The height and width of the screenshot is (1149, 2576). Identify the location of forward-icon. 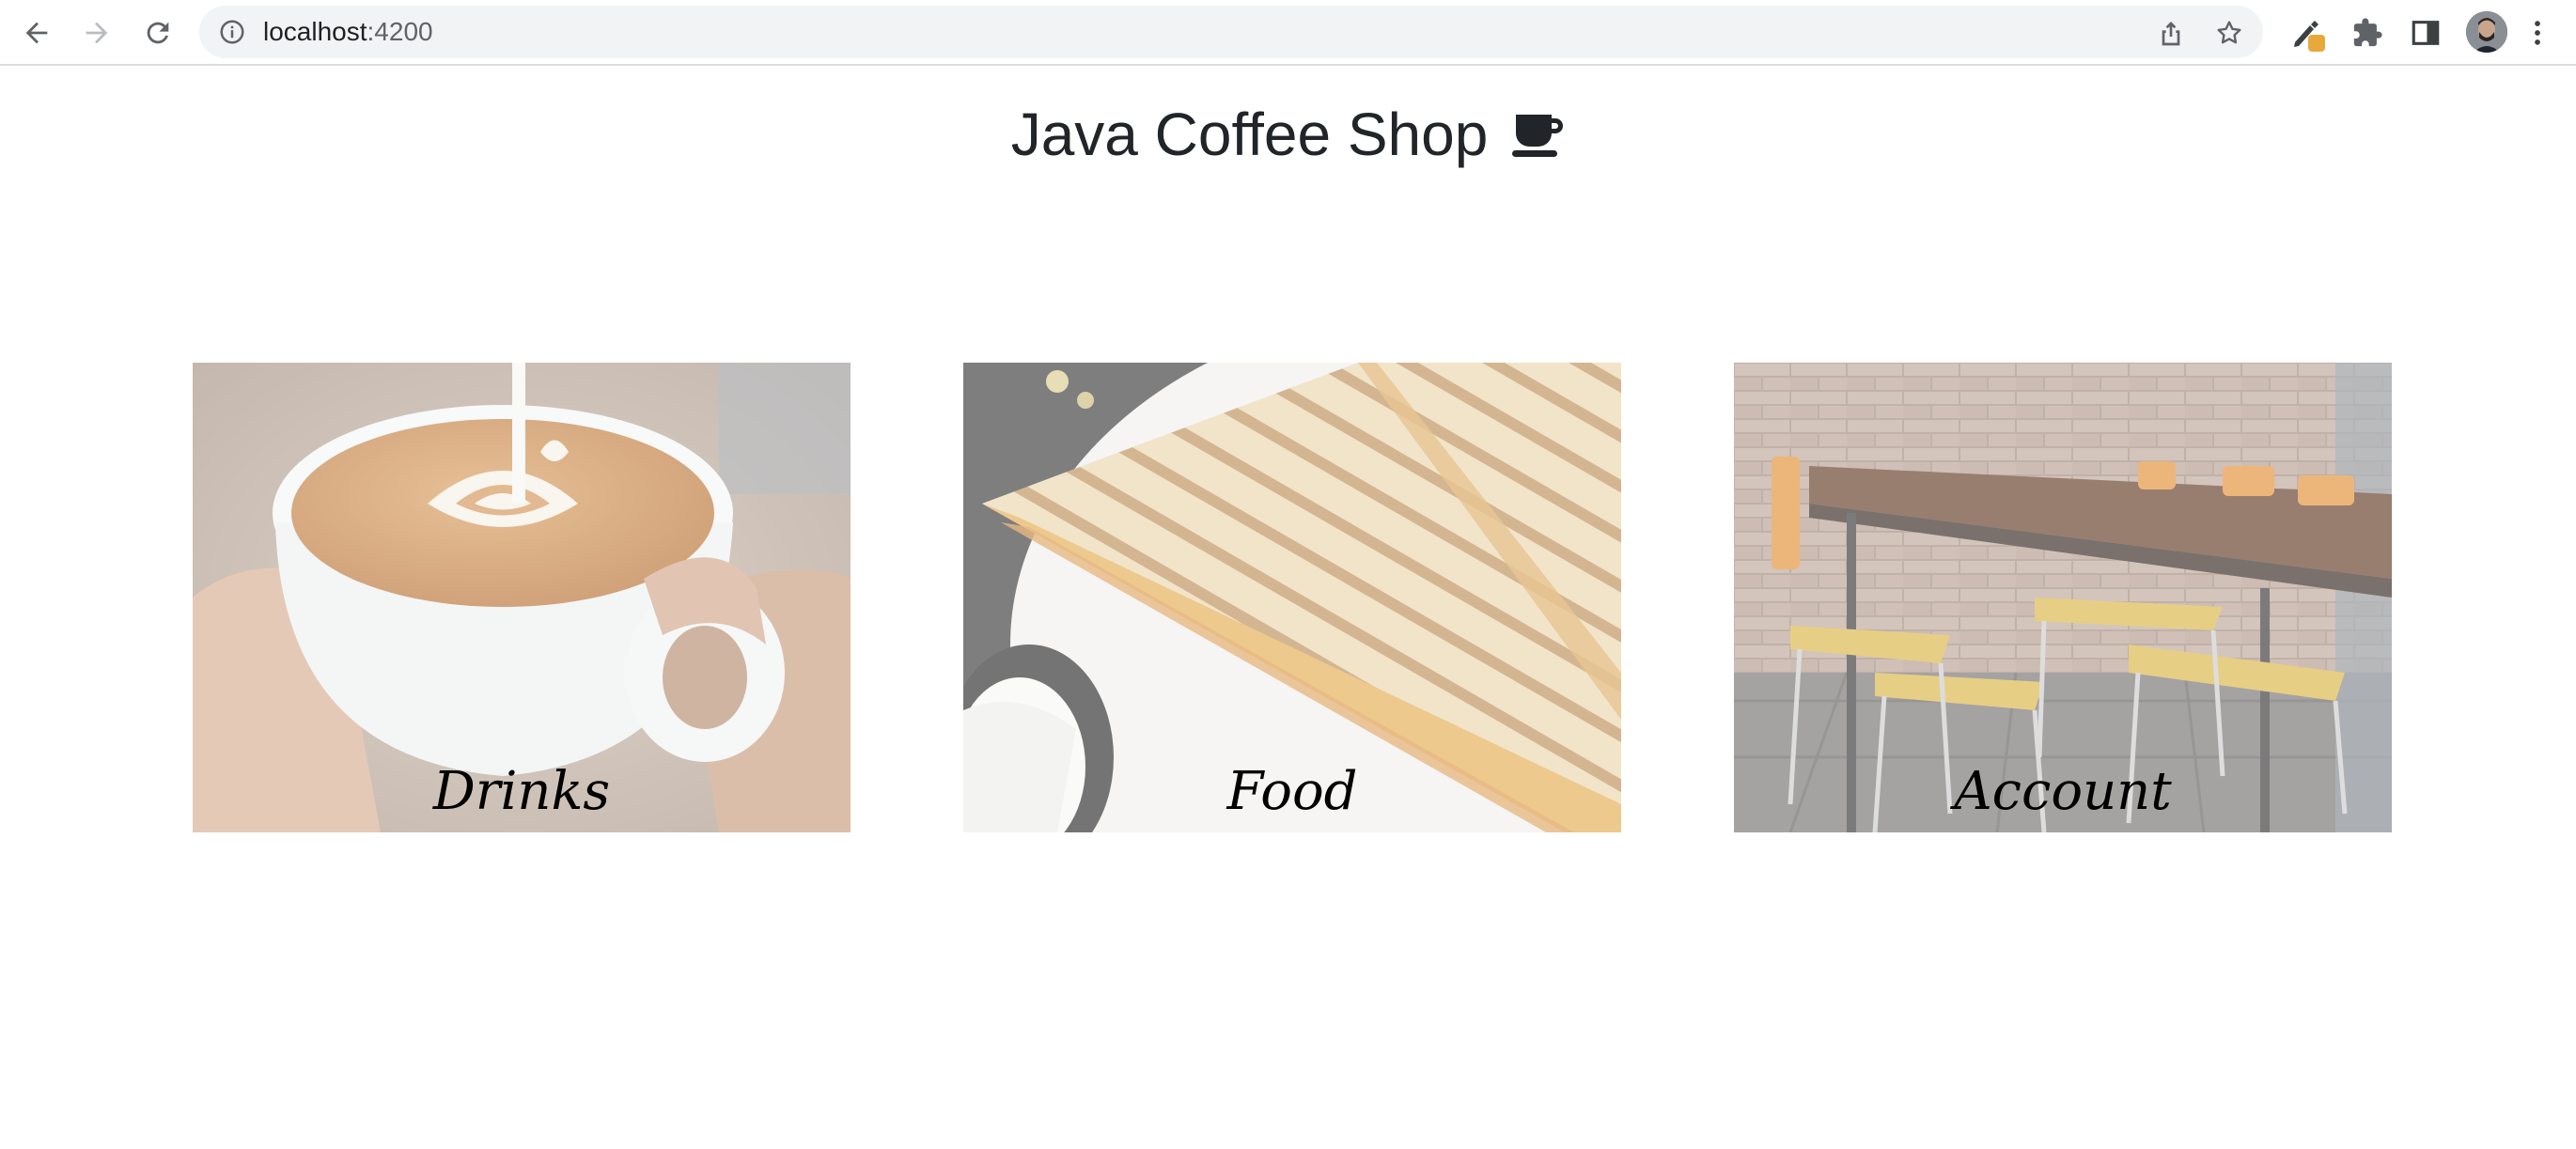
(97, 33).